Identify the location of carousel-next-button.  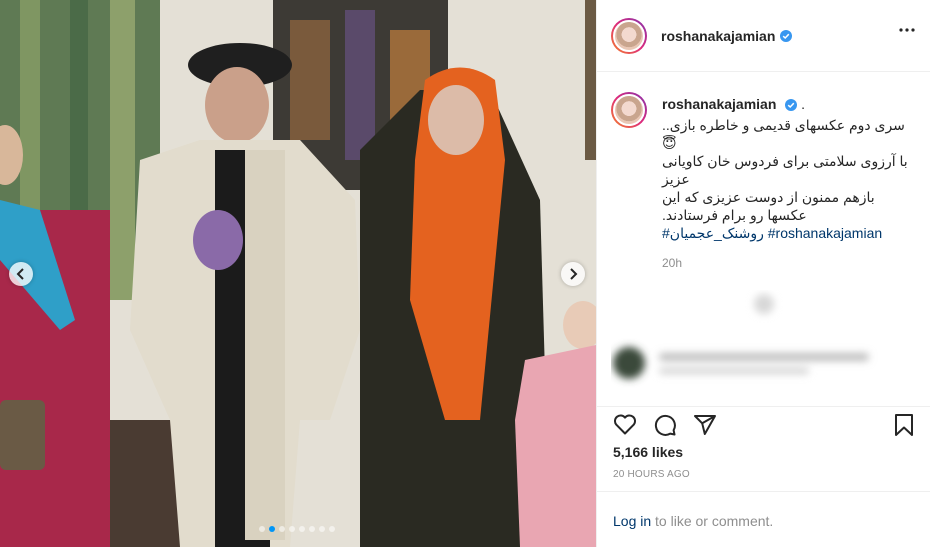
(573, 274).